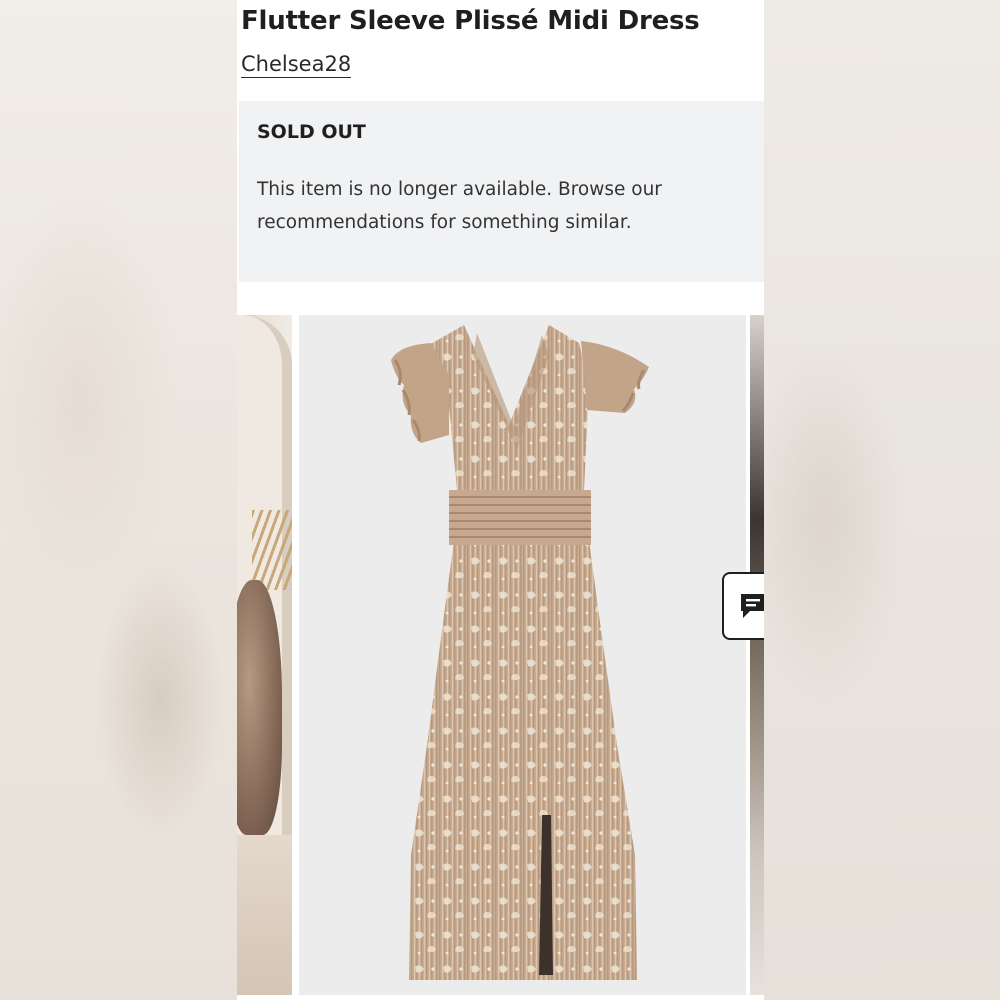 Image resolution: width=1000 pixels, height=1000 pixels. Describe the element at coordinates (296, 65) in the screenshot. I see `brand-link: Chelsea28` at that location.